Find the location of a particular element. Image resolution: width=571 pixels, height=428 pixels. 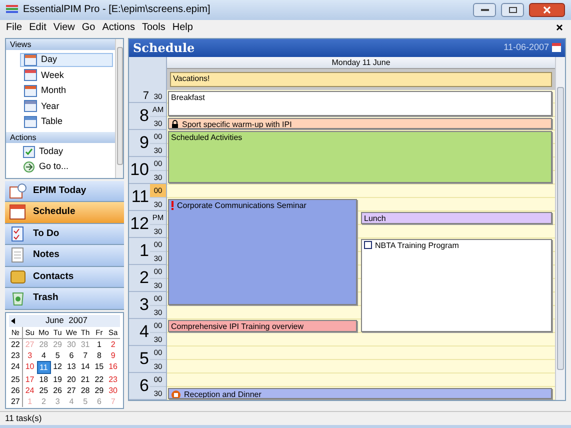

calendar-day: 5 is located at coordinates (57, 355).